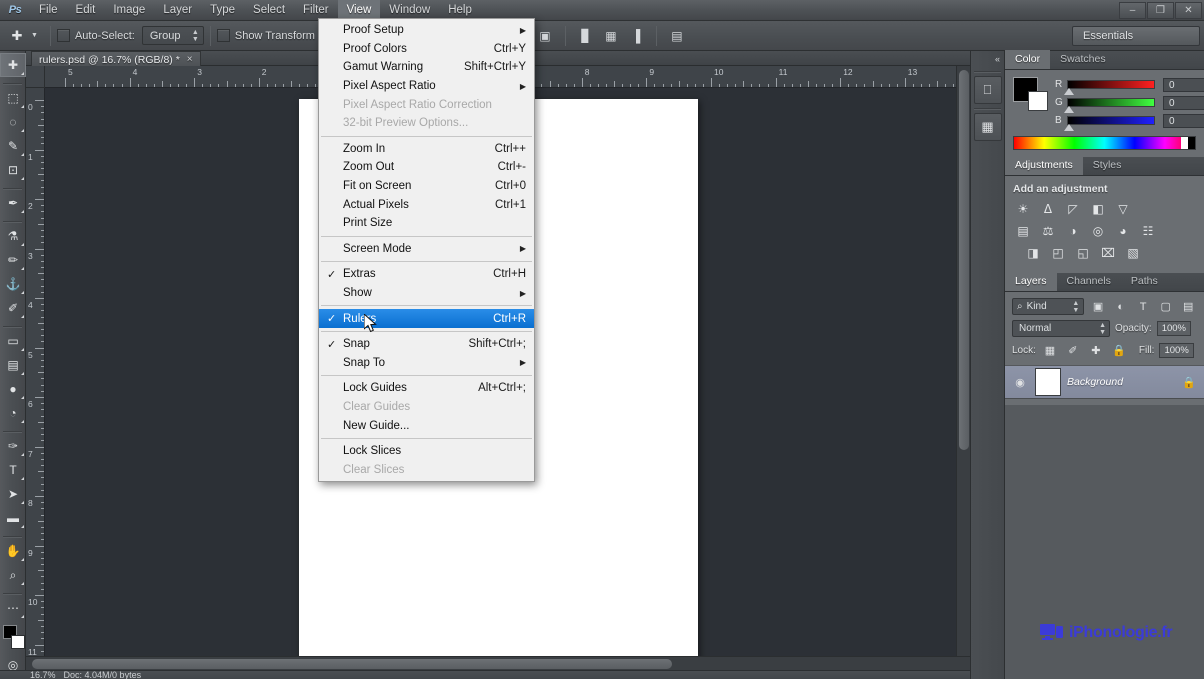 The width and height of the screenshot is (1204, 679). I want to click on align-vertical-centers-icon: ▣, so click(545, 36).